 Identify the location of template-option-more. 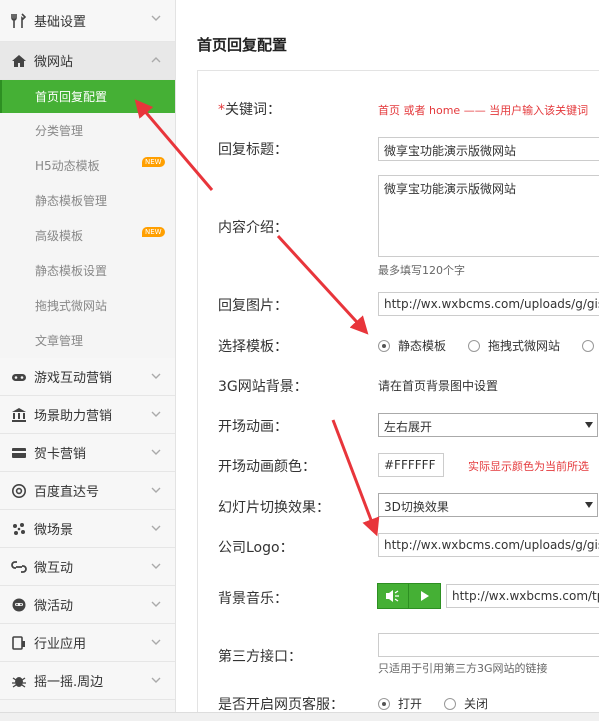
(590, 345).